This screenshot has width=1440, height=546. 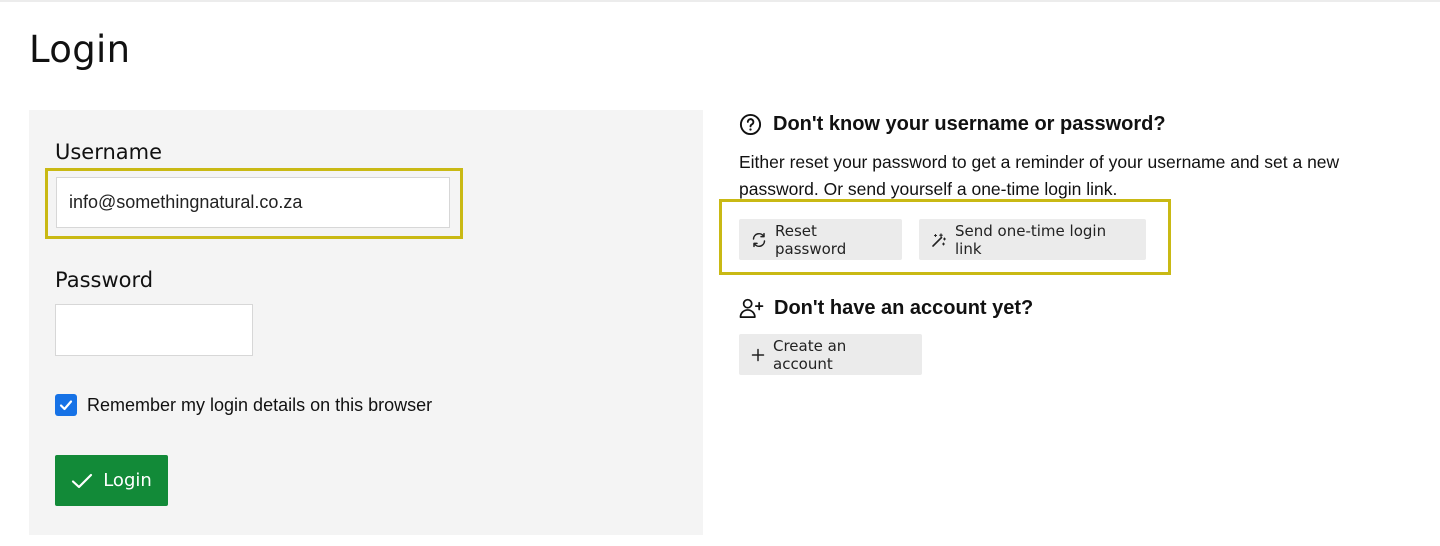 I want to click on reset-password-button: Reset password, so click(x=820, y=239).